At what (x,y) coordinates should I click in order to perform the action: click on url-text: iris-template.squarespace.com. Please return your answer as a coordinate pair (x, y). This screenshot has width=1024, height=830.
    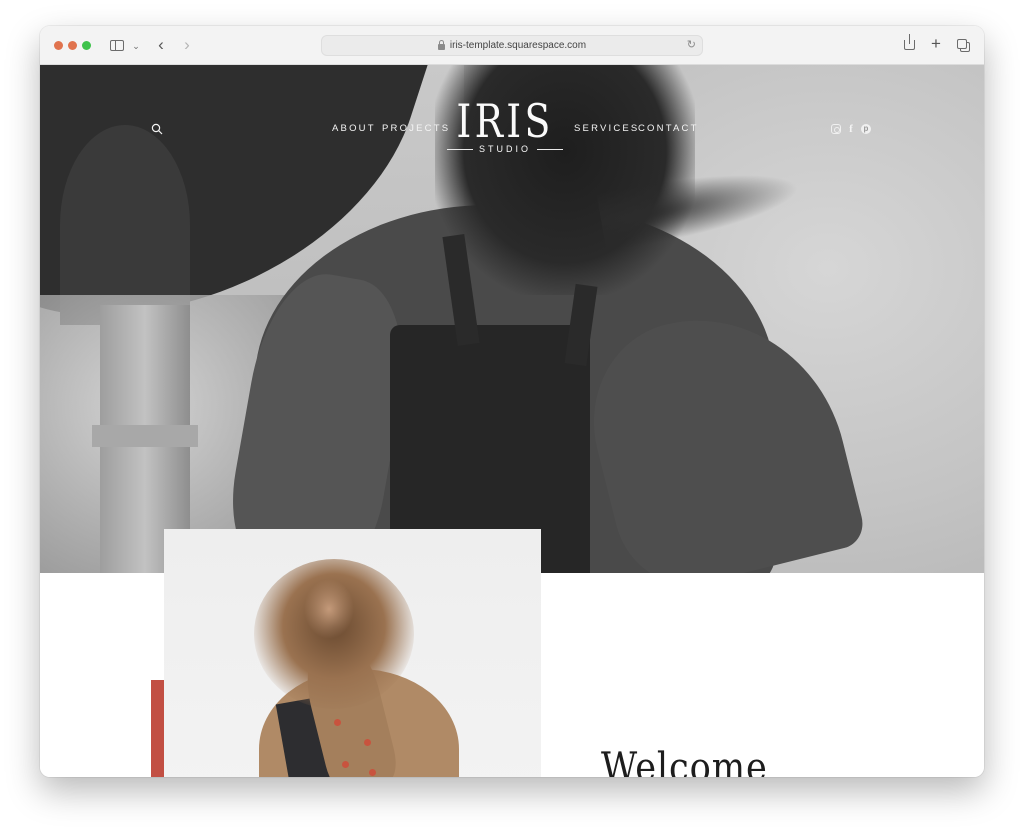
    Looking at the image, I should click on (518, 45).